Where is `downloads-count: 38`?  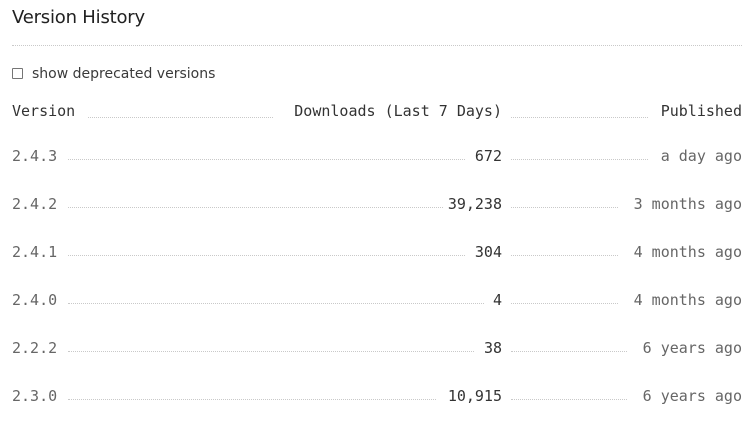 downloads-count: 38 is located at coordinates (492, 348).